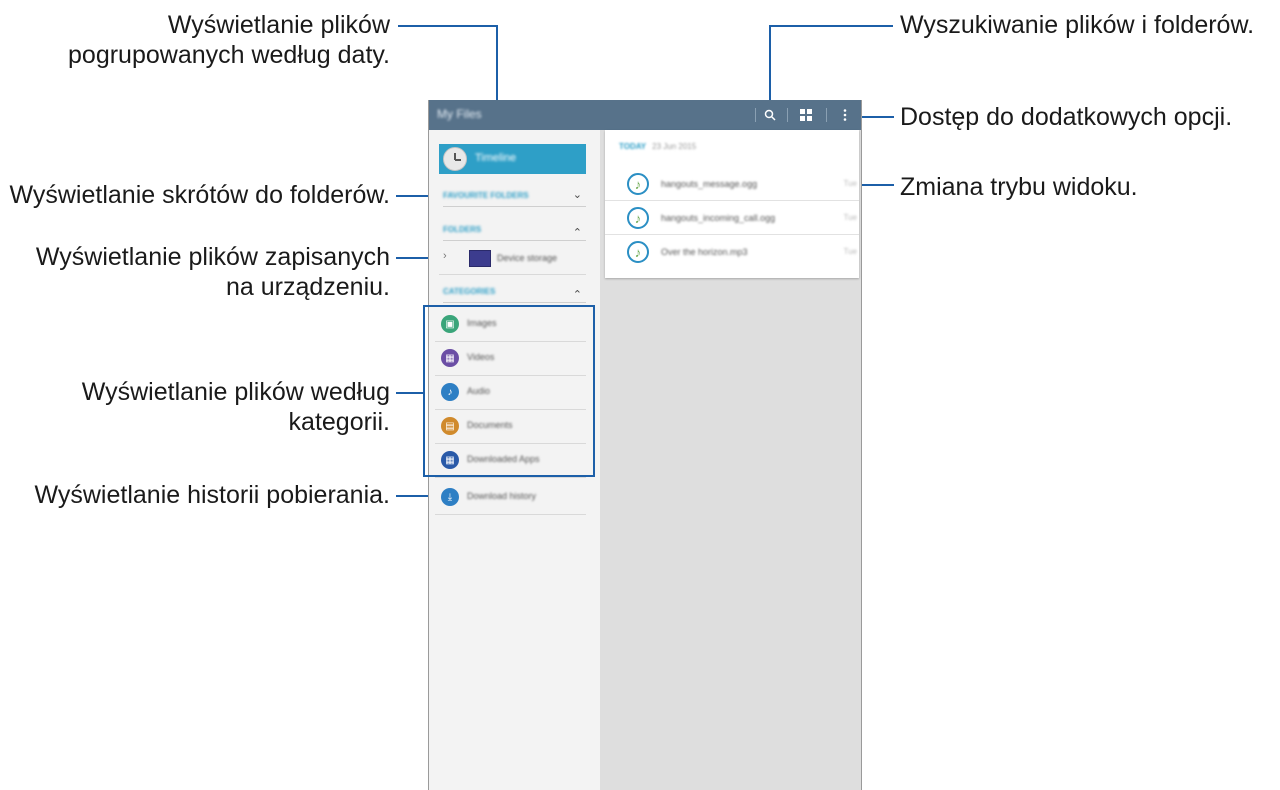 The image size is (1280, 790). I want to click on file-name: hangouts_message.ogg, so click(709, 184).